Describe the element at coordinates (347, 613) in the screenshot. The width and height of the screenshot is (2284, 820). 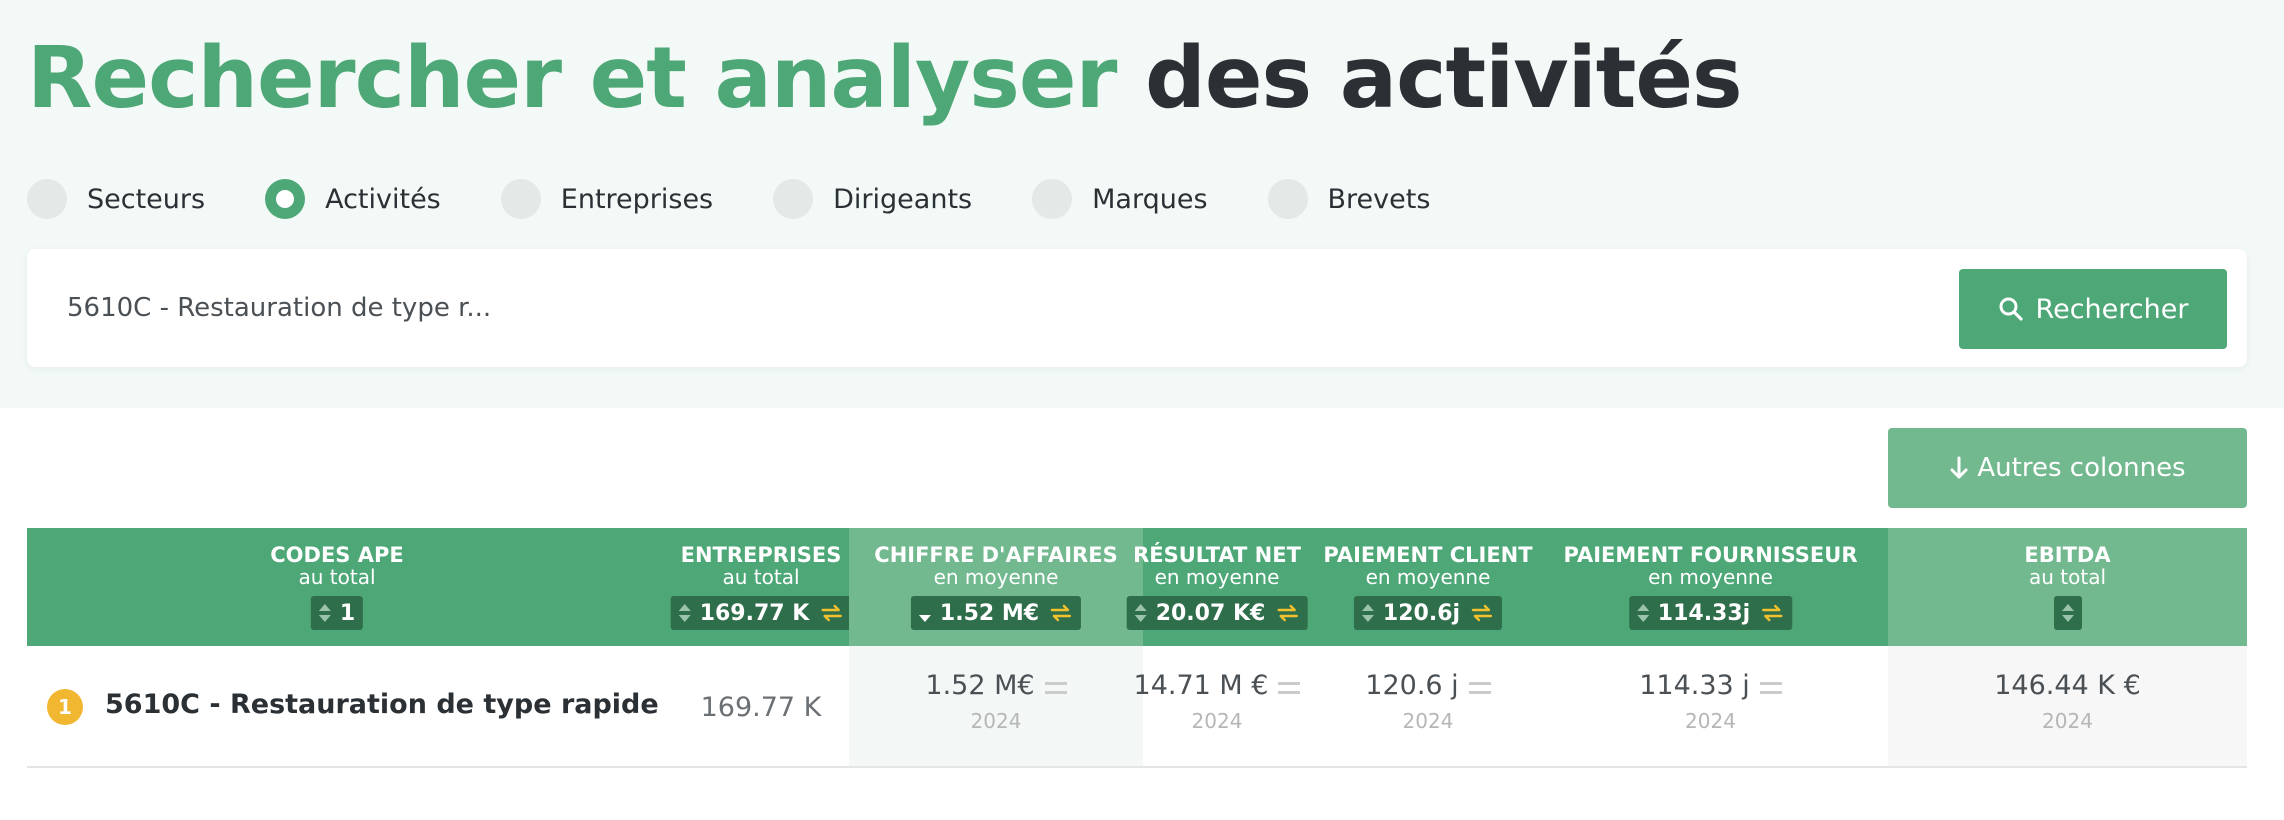
I see `column-total: 1` at that location.